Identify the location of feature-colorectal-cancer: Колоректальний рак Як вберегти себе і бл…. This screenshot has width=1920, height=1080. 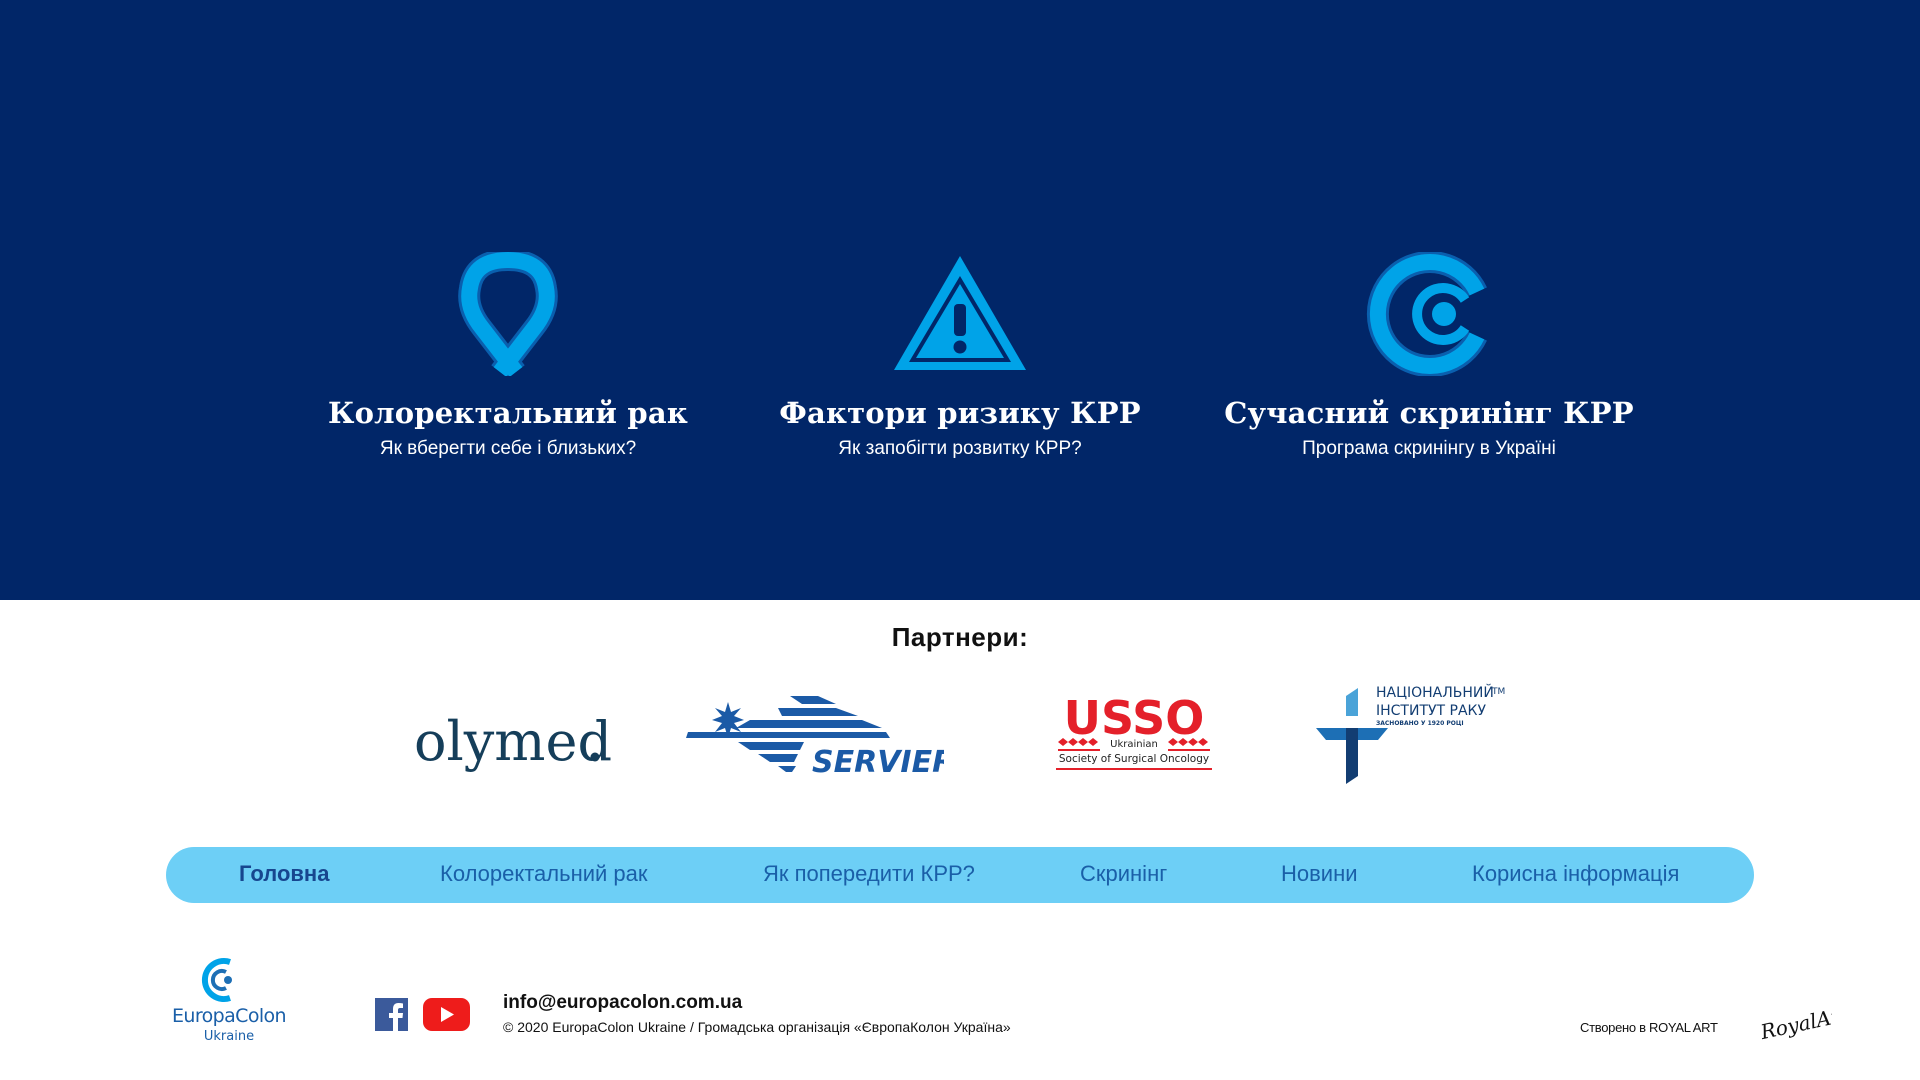
(508, 356).